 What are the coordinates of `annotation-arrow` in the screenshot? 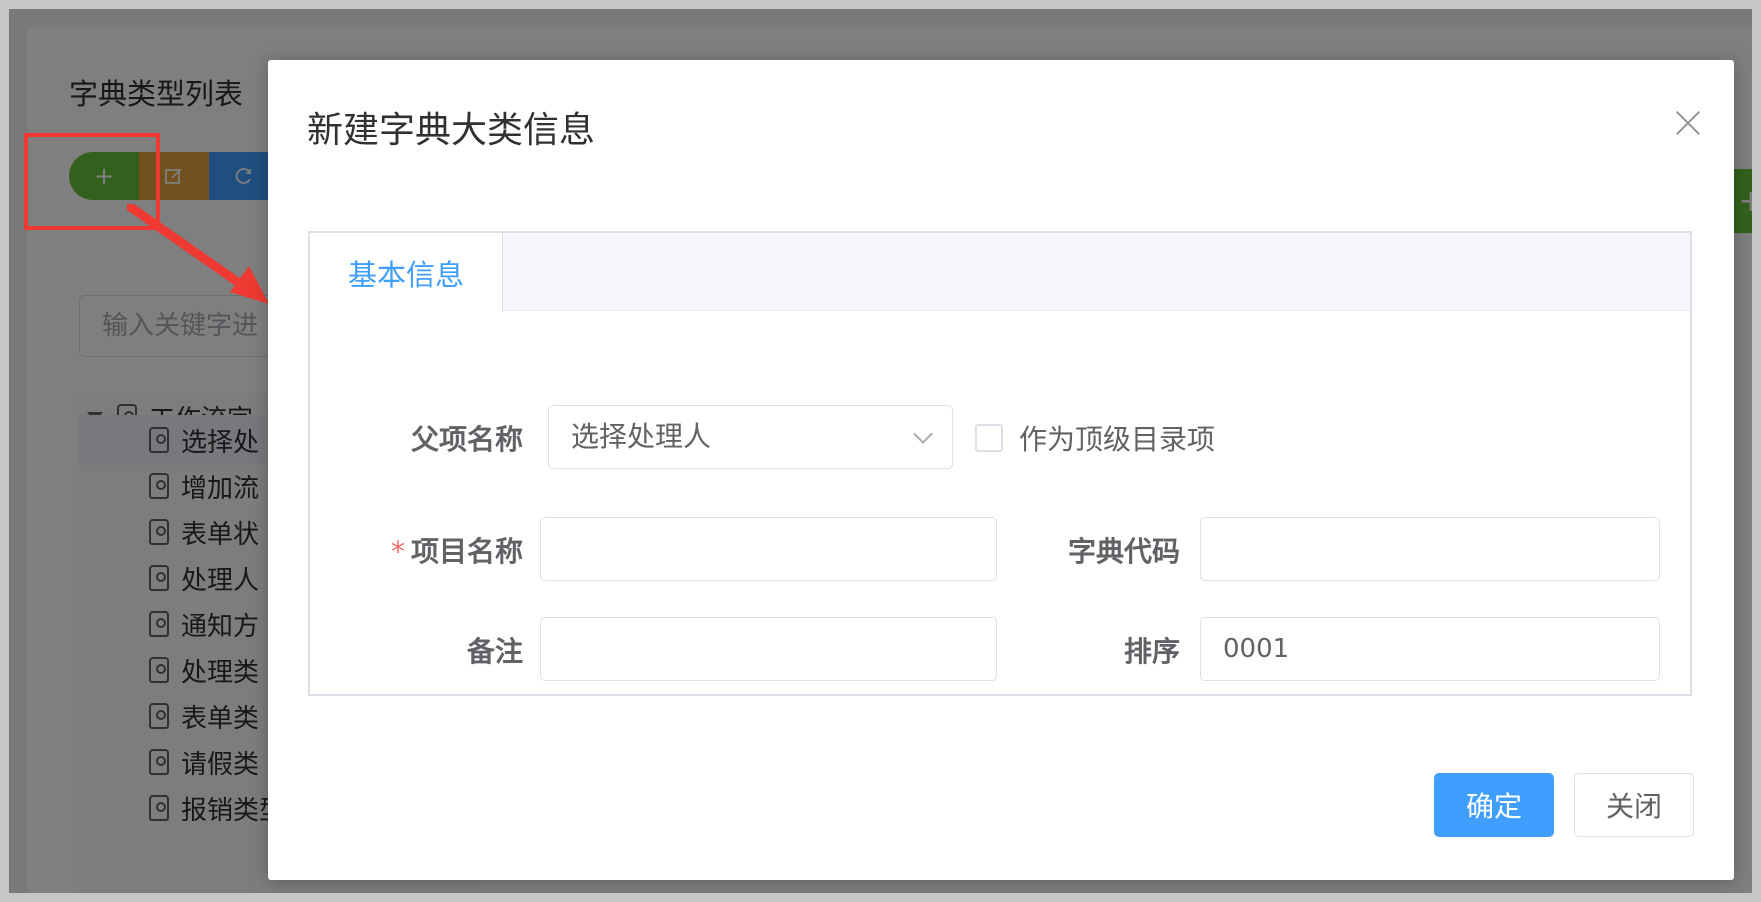 It's located at (198, 254).